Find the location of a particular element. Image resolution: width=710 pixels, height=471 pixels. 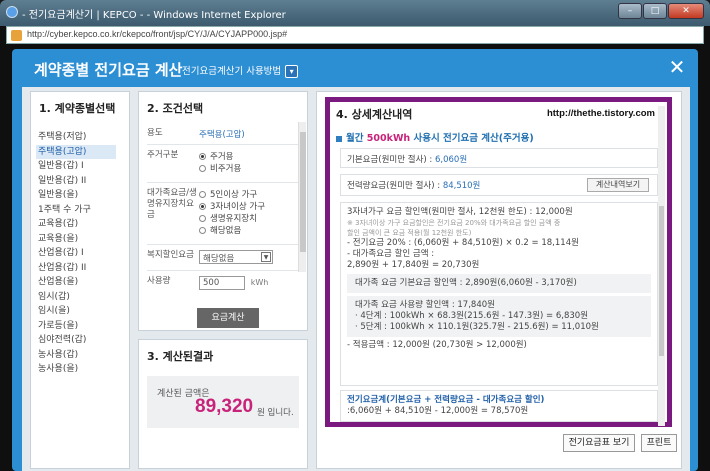

basic-fee-label: 기본요금(원미만 절사) : is located at coordinates (391, 160).